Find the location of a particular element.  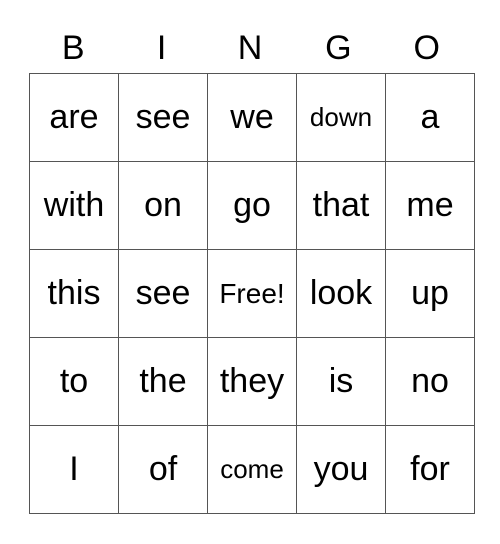

card-row: to the they is no is located at coordinates (252, 381).